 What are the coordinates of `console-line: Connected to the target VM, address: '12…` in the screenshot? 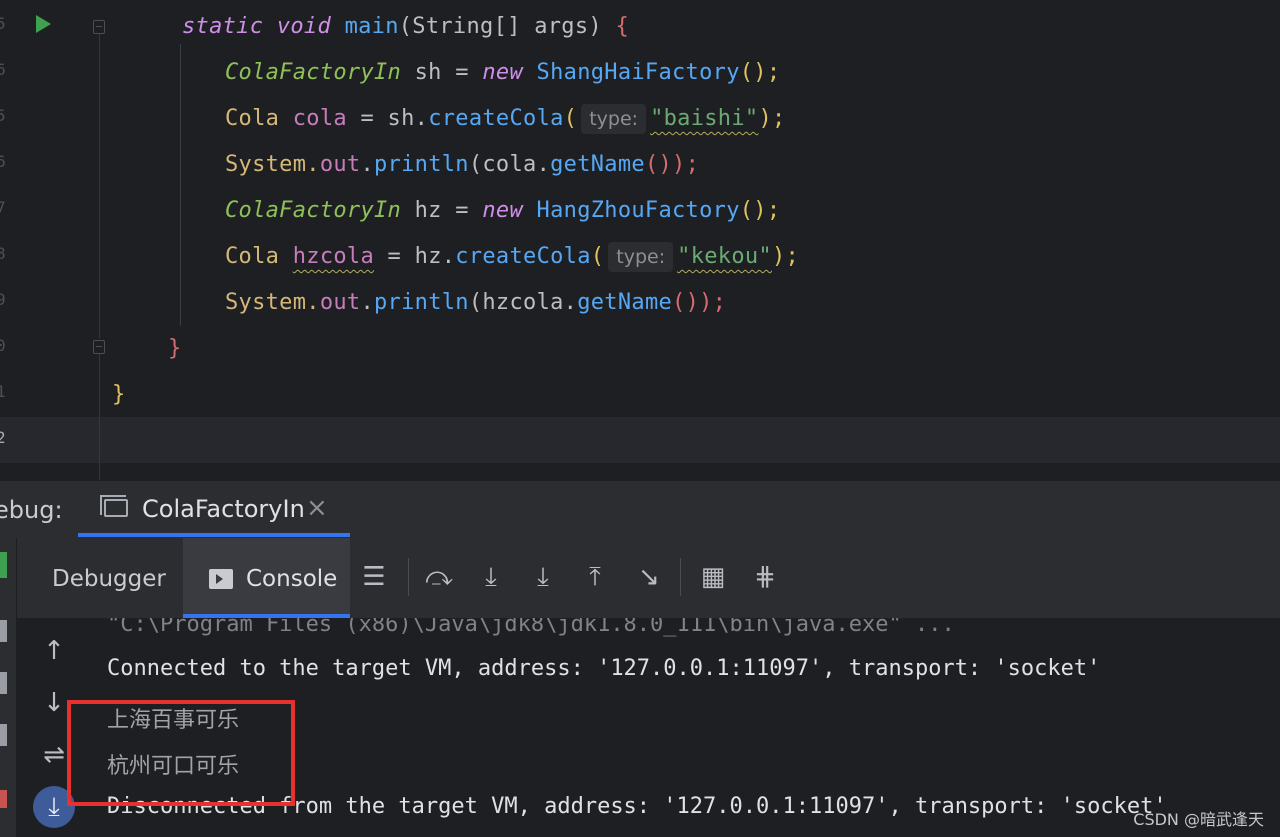 It's located at (604, 668).